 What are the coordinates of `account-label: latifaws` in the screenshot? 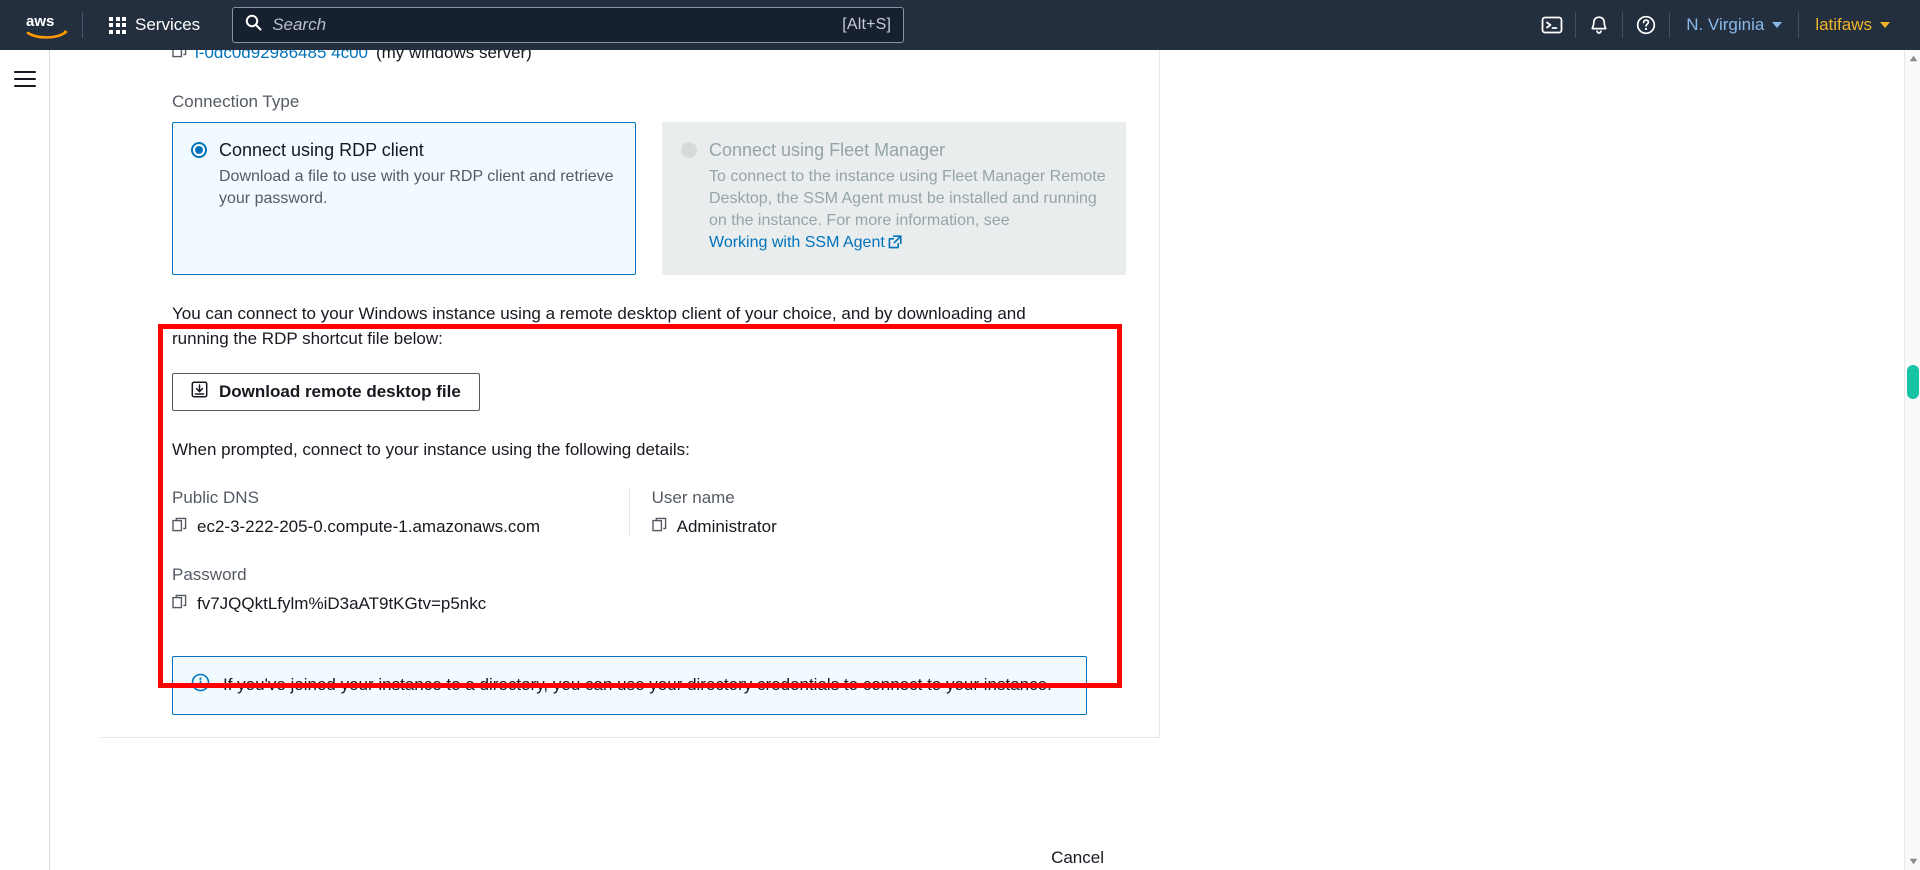 It's located at (1843, 24).